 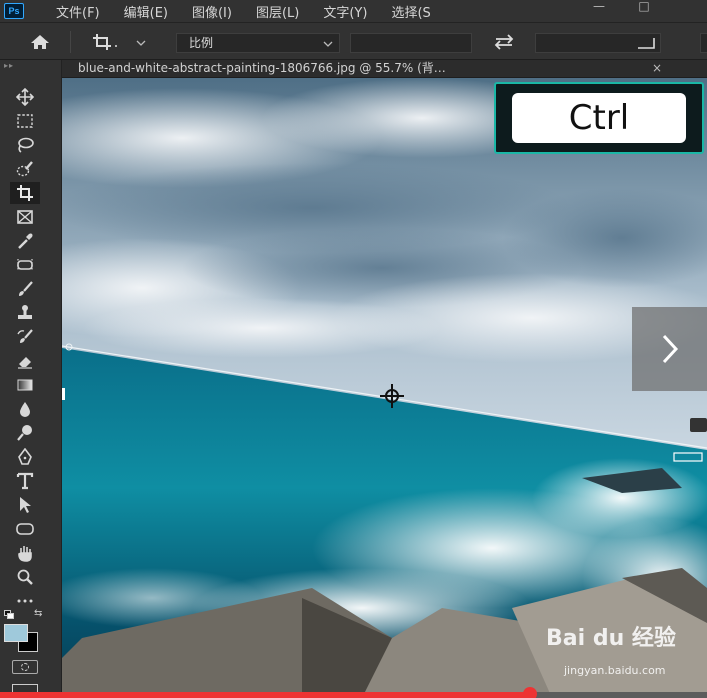 I want to click on ctrl-key-label: Ctrl, so click(x=599, y=118).